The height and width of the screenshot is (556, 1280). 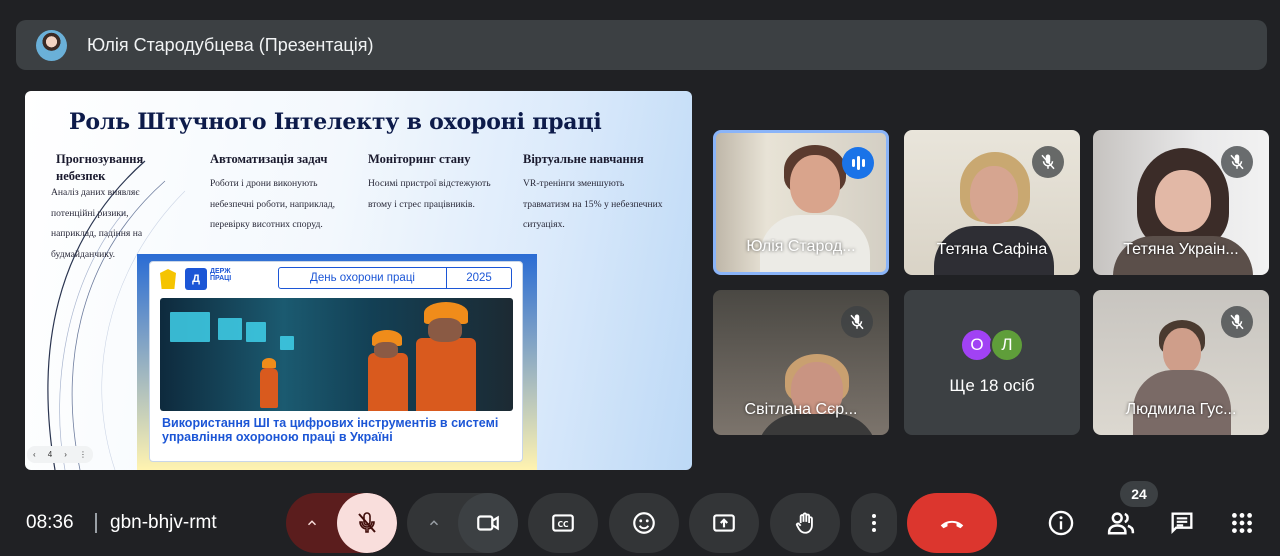 I want to click on presenter-bar: Юлія Стародубцева (Презентація), so click(x=641, y=45).